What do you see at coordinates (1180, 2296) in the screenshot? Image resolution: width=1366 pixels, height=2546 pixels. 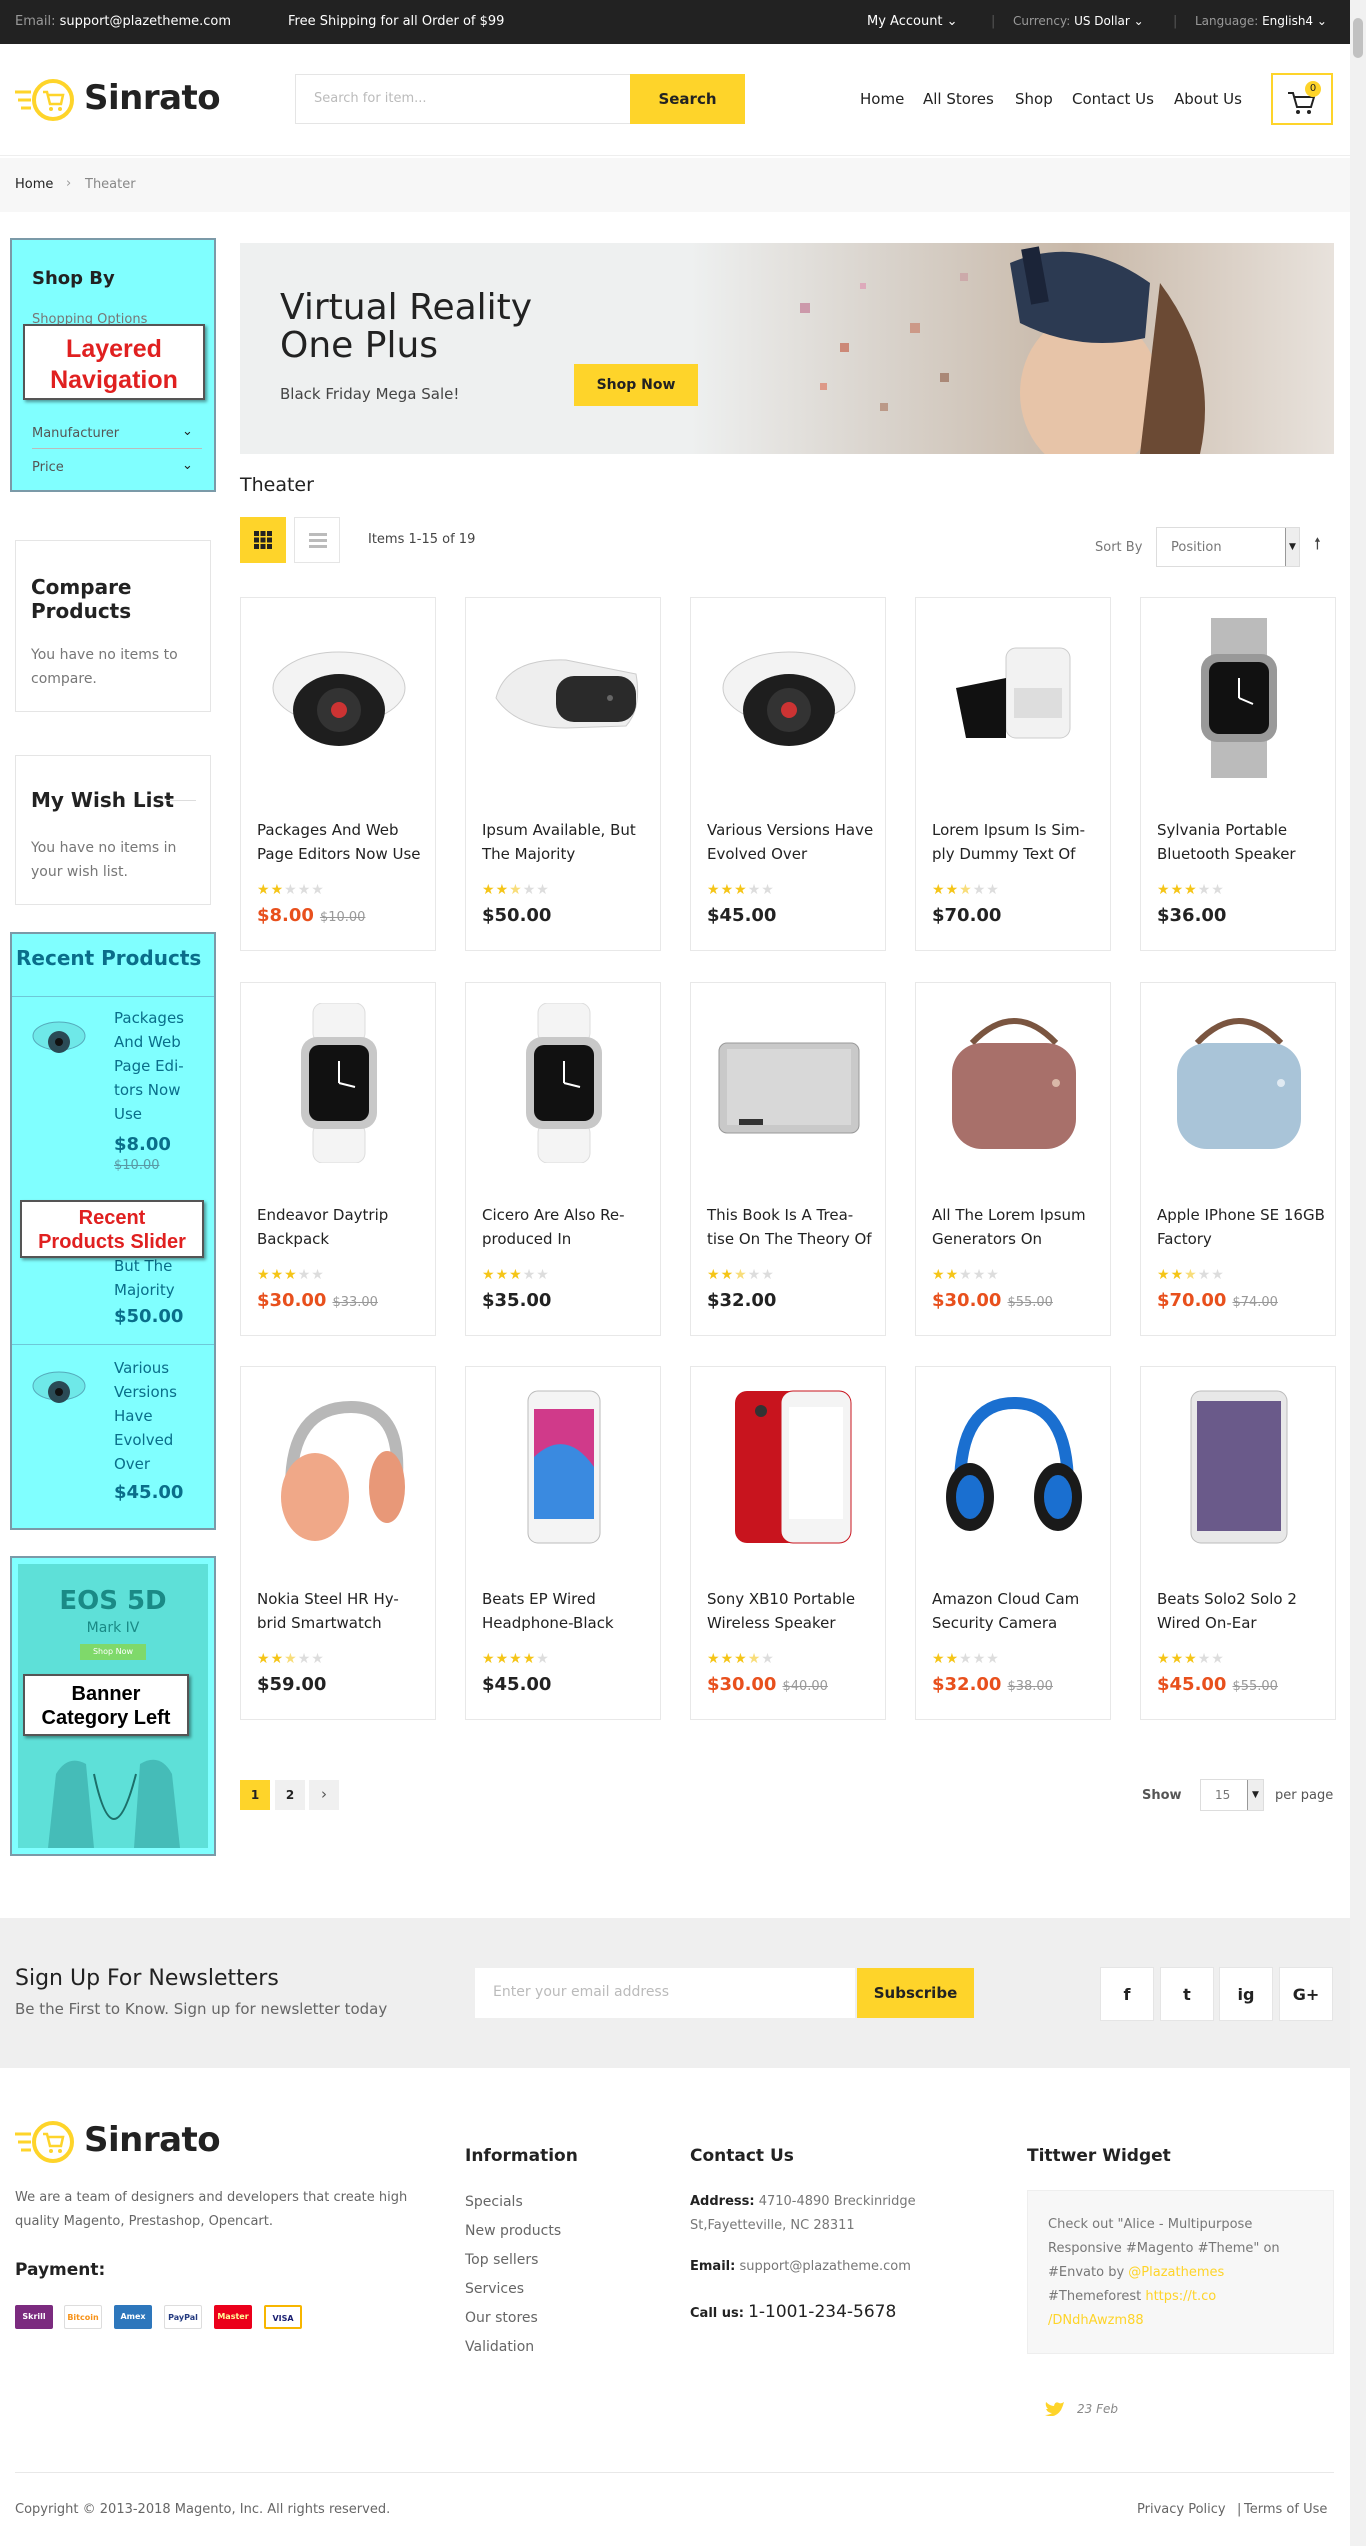 I see `tweet-url-link: https://t.co` at bounding box center [1180, 2296].